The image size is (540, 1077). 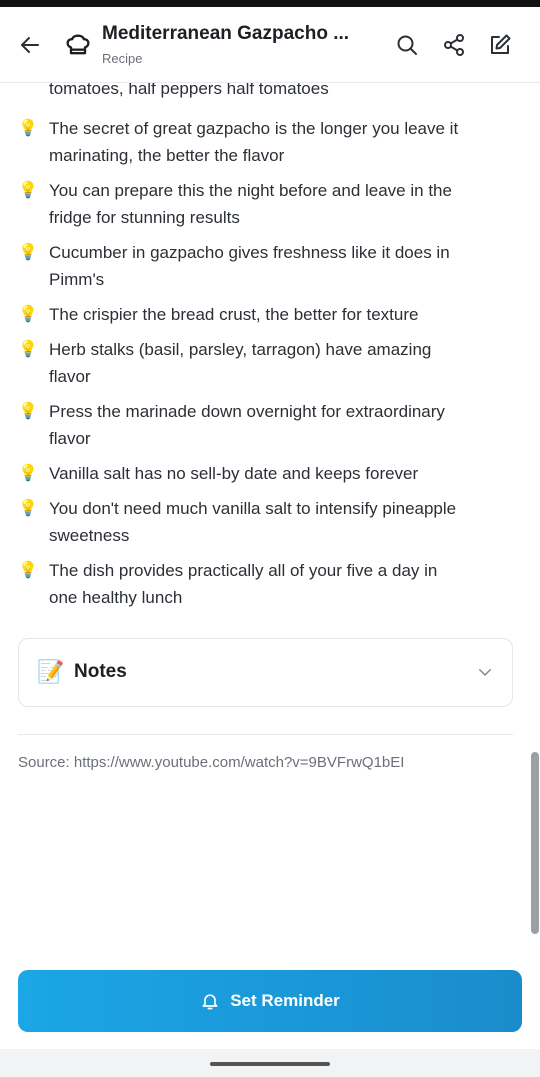 I want to click on share-button, so click(x=454, y=45).